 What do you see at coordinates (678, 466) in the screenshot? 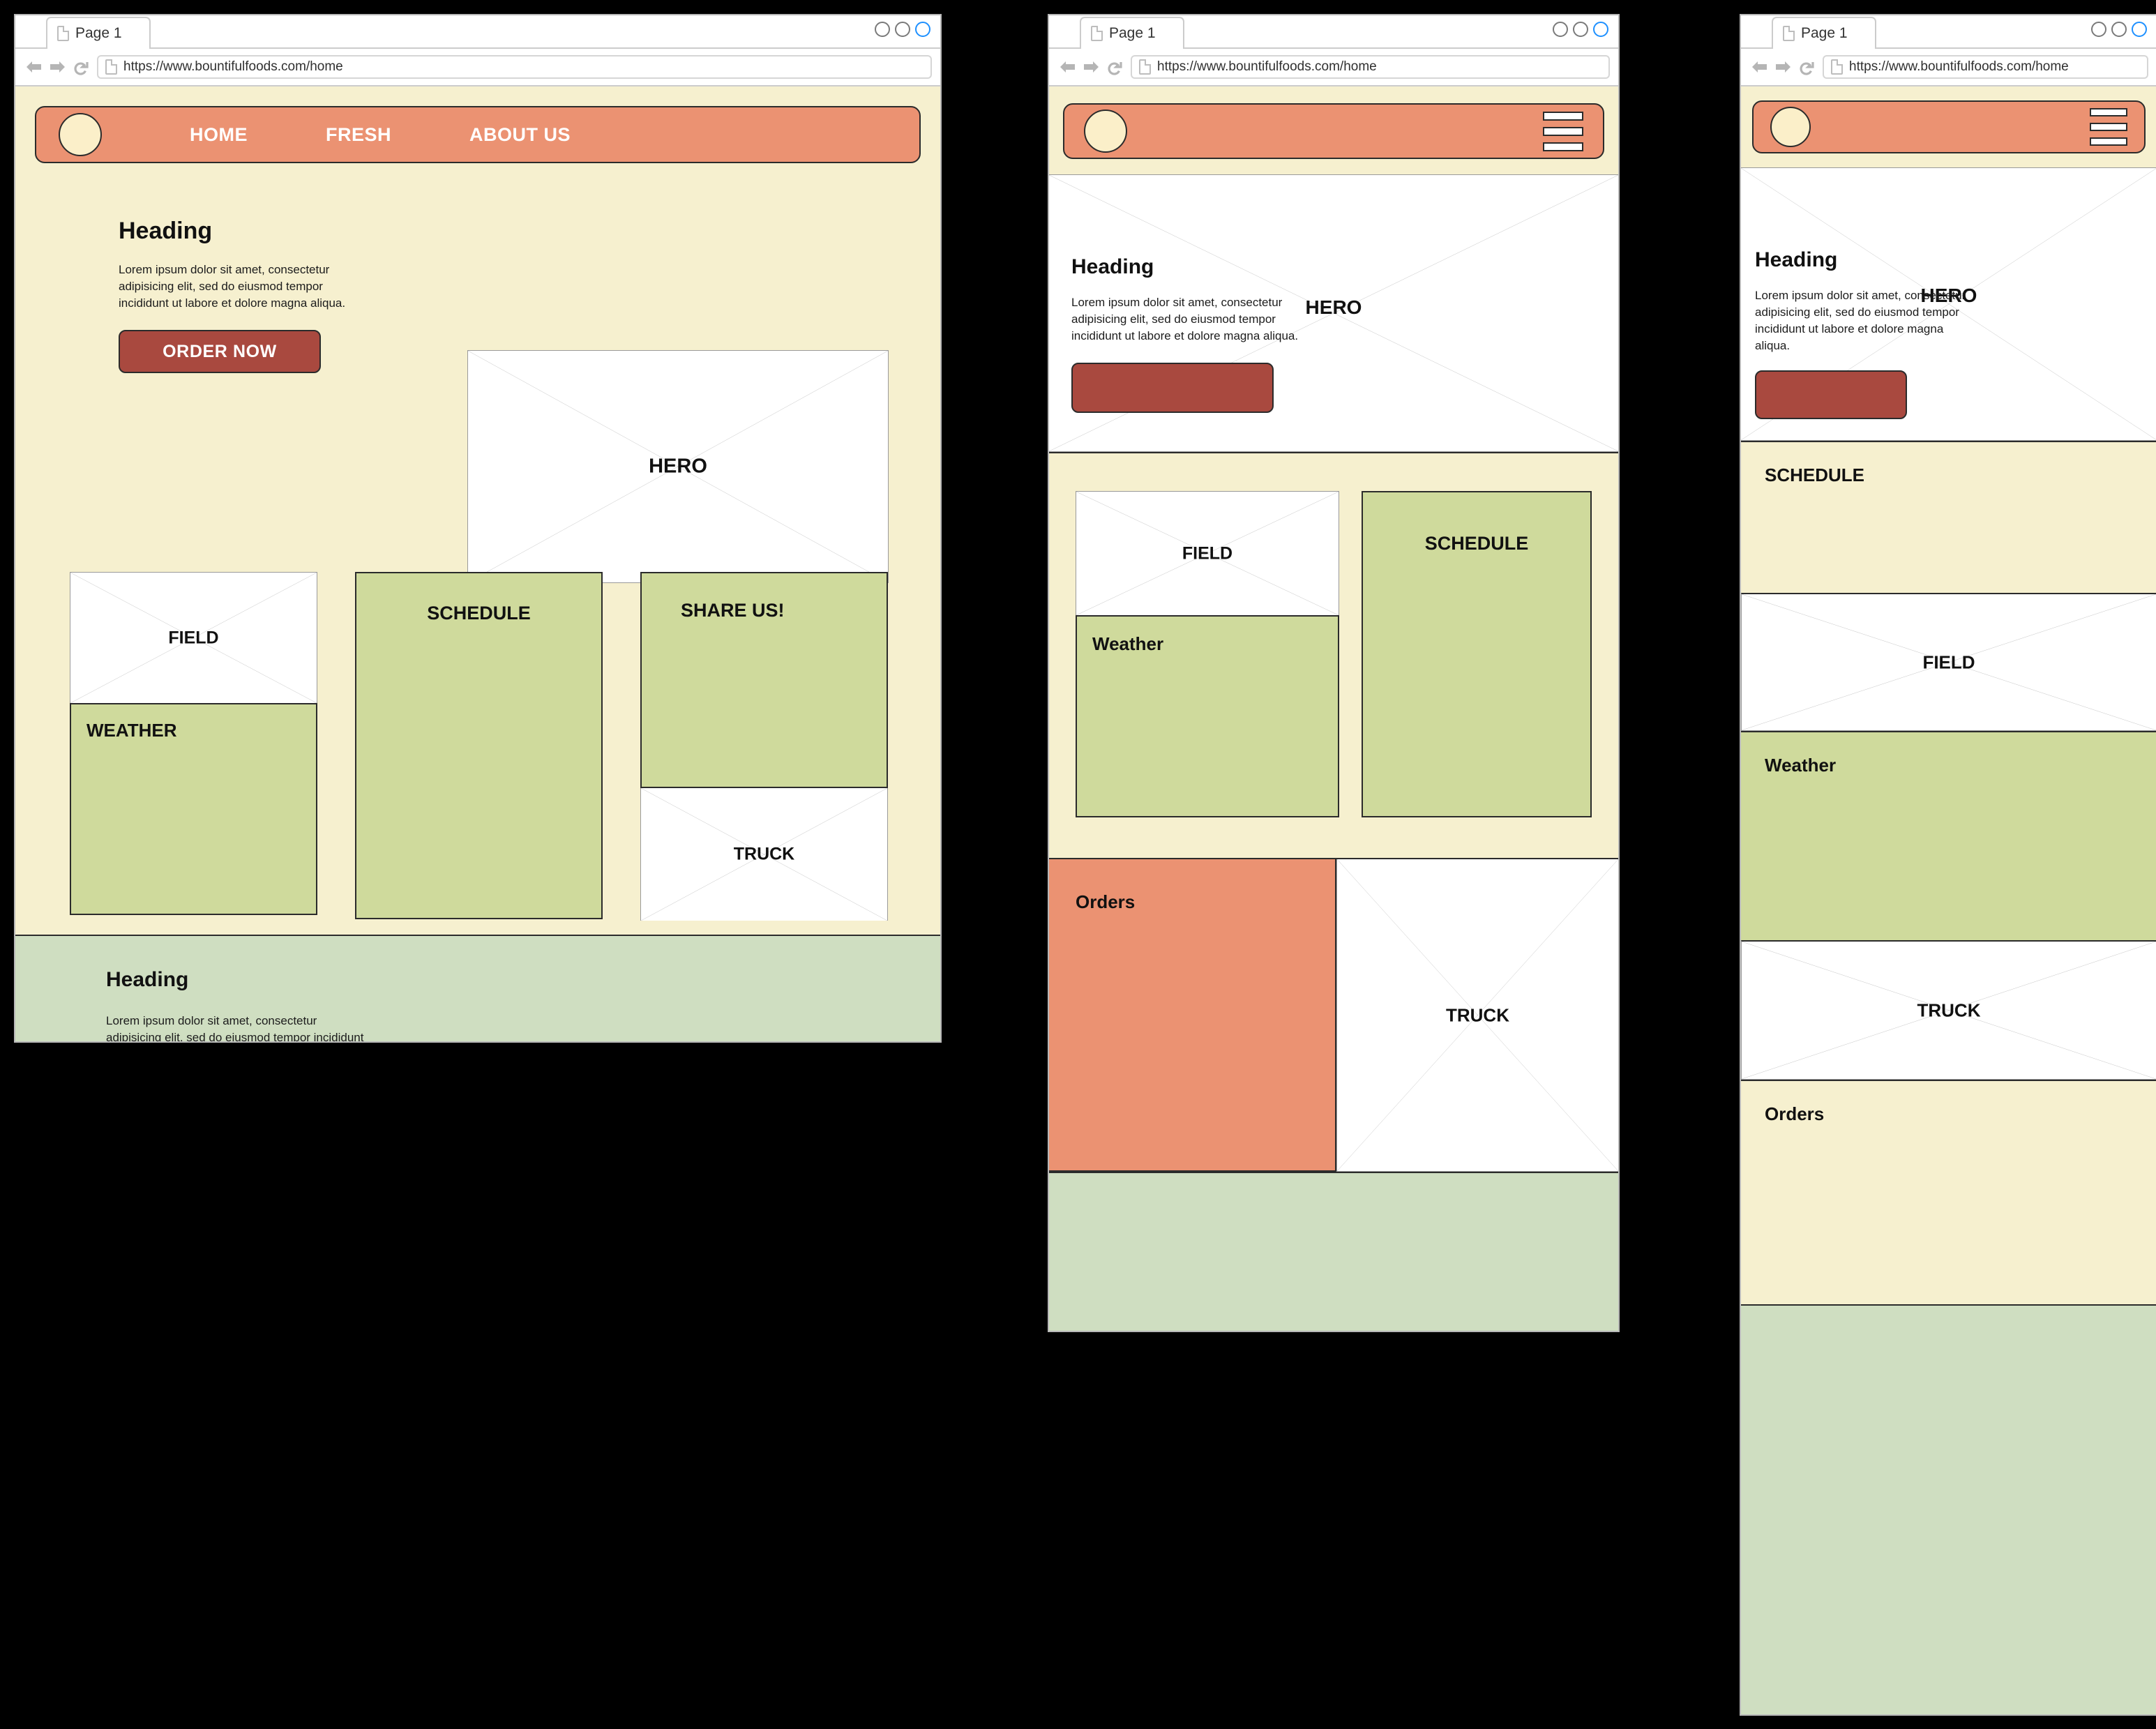
I see `hero-image-placeholder: HERO` at bounding box center [678, 466].